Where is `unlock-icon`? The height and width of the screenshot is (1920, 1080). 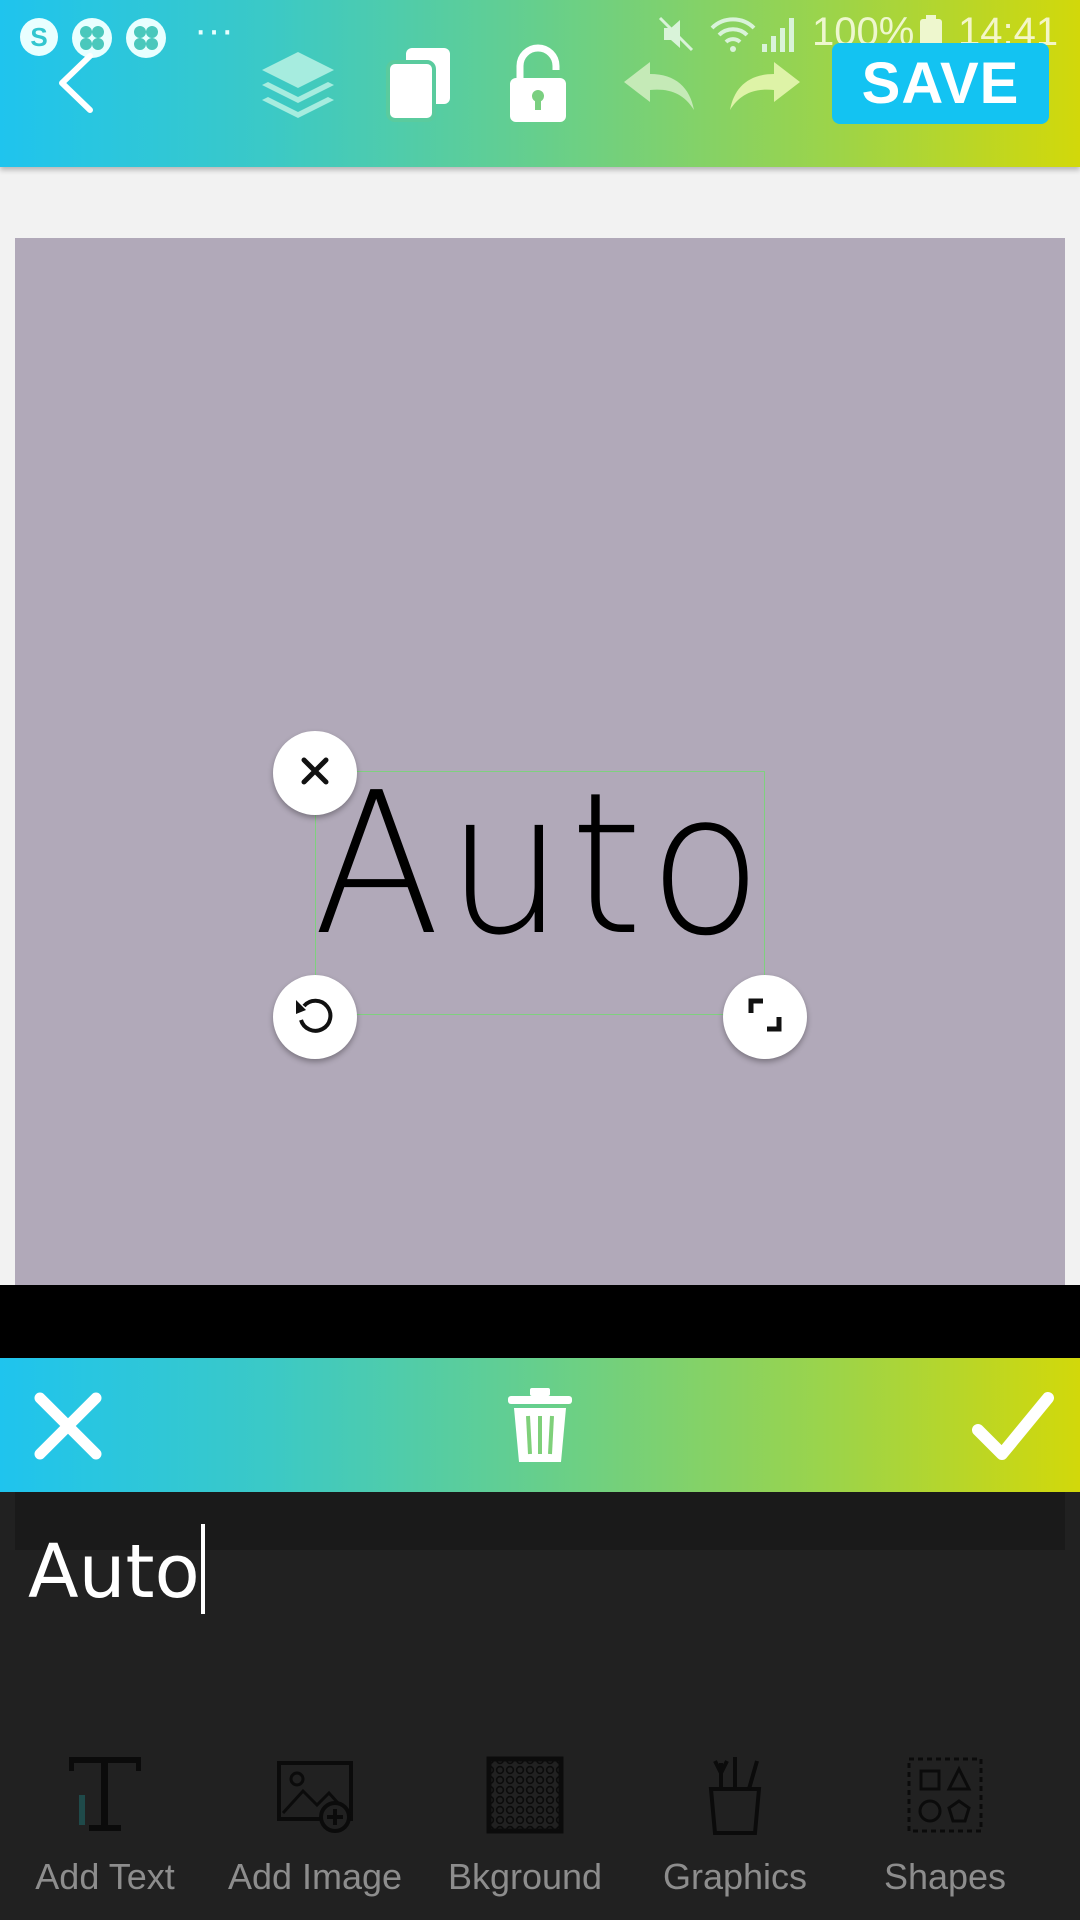
unlock-icon is located at coordinates (538, 86).